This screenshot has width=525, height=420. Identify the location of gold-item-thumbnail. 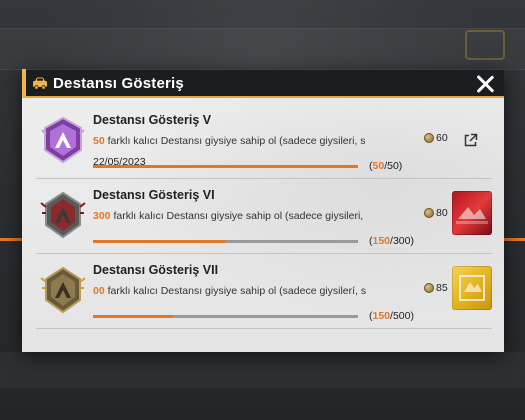
(472, 288).